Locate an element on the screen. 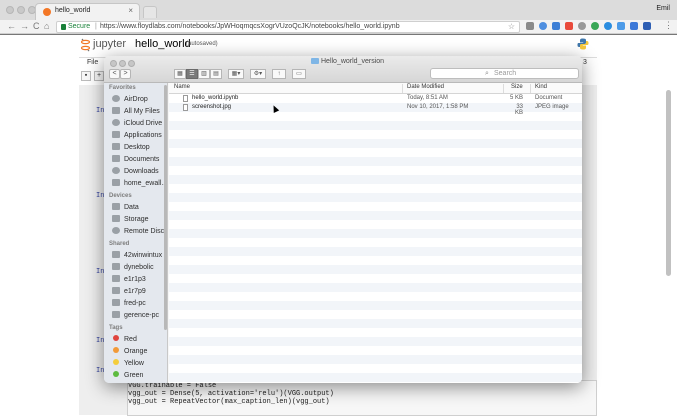  insert-cell-icon: + is located at coordinates (99, 76).